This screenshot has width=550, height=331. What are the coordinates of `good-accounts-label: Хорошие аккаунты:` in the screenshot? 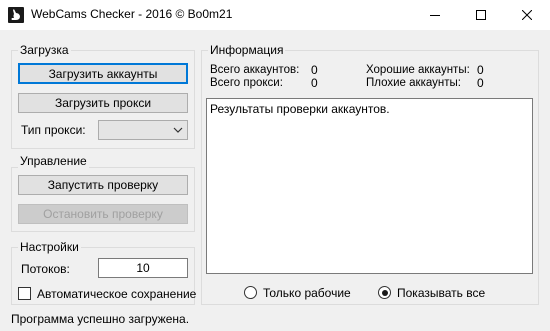 It's located at (418, 70).